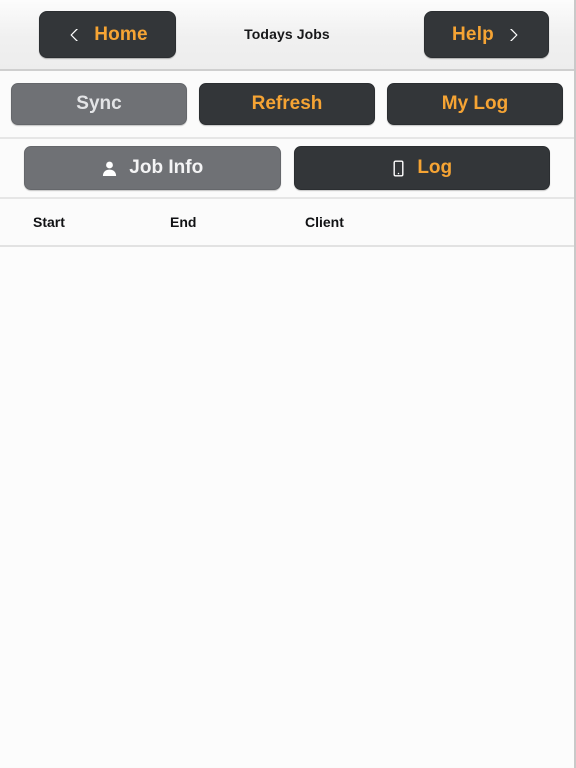 The height and width of the screenshot is (768, 576). What do you see at coordinates (398, 168) in the screenshot?
I see `tablet-icon` at bounding box center [398, 168].